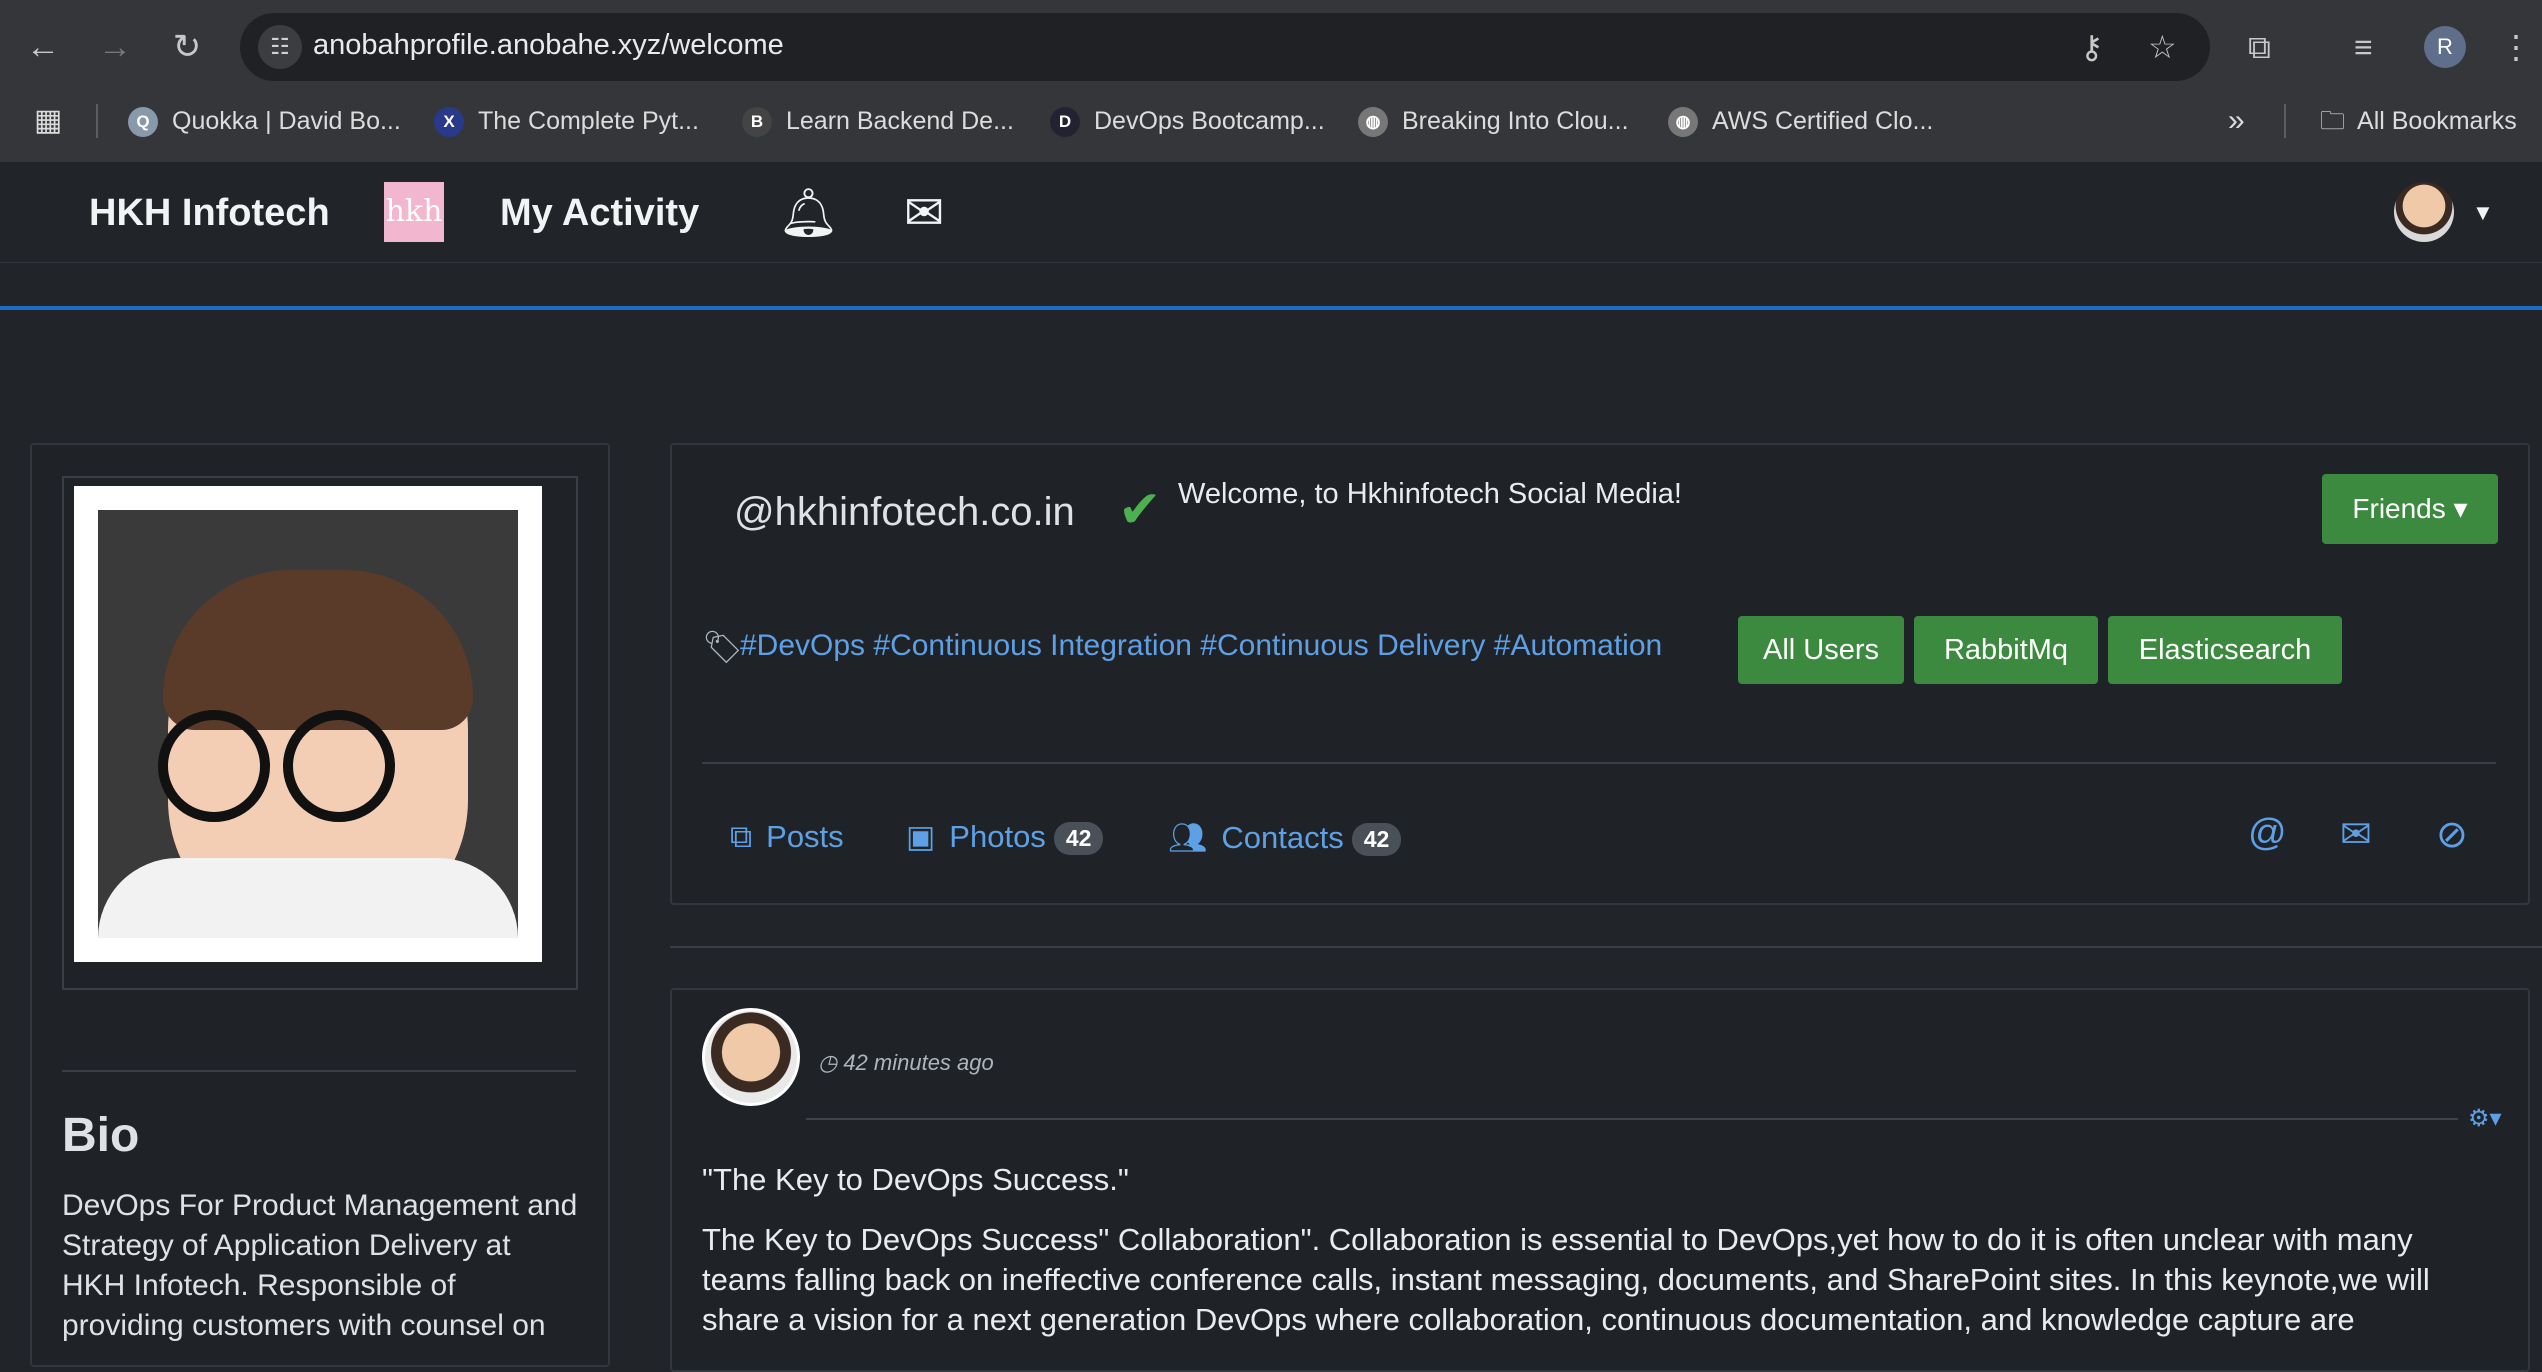 The height and width of the screenshot is (1372, 2542). I want to click on tab-photos-label: Photos, so click(997, 836).